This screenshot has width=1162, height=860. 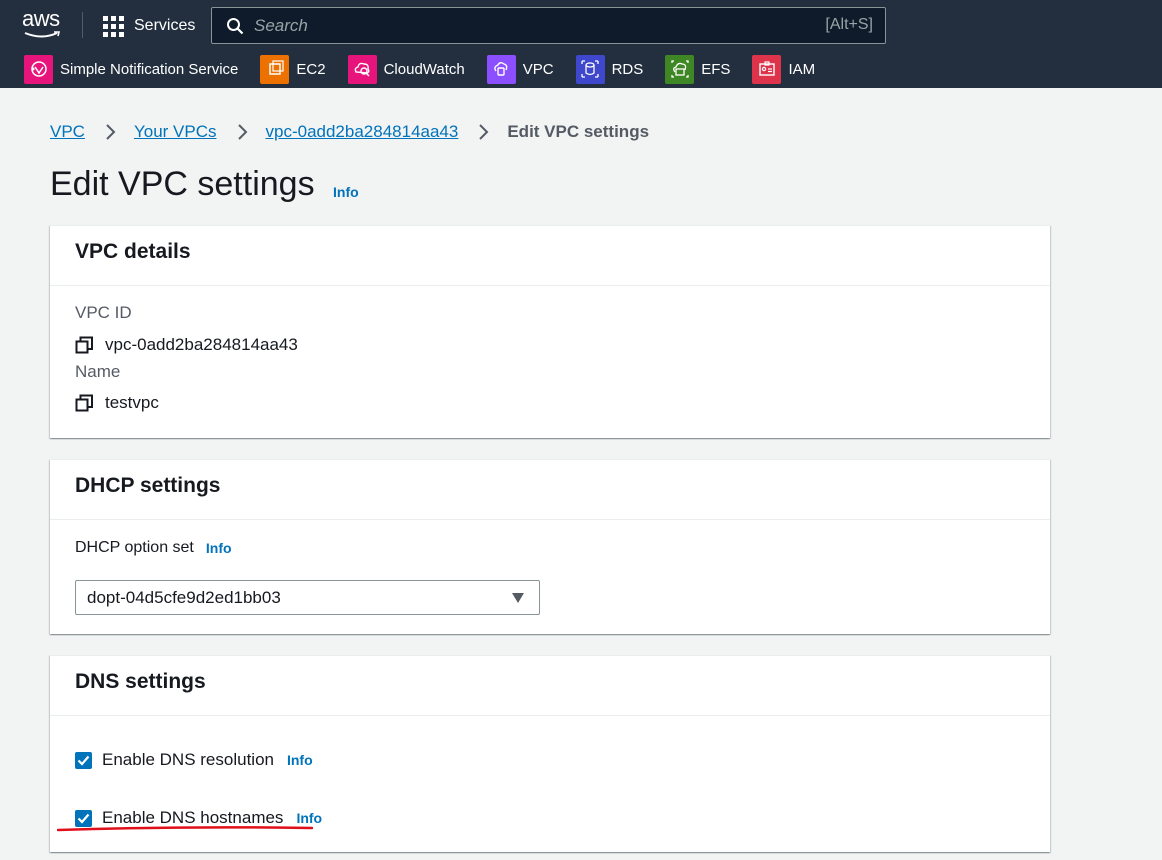 I want to click on dns-hostnames-label: Enable DNS hostnames, so click(x=192, y=818).